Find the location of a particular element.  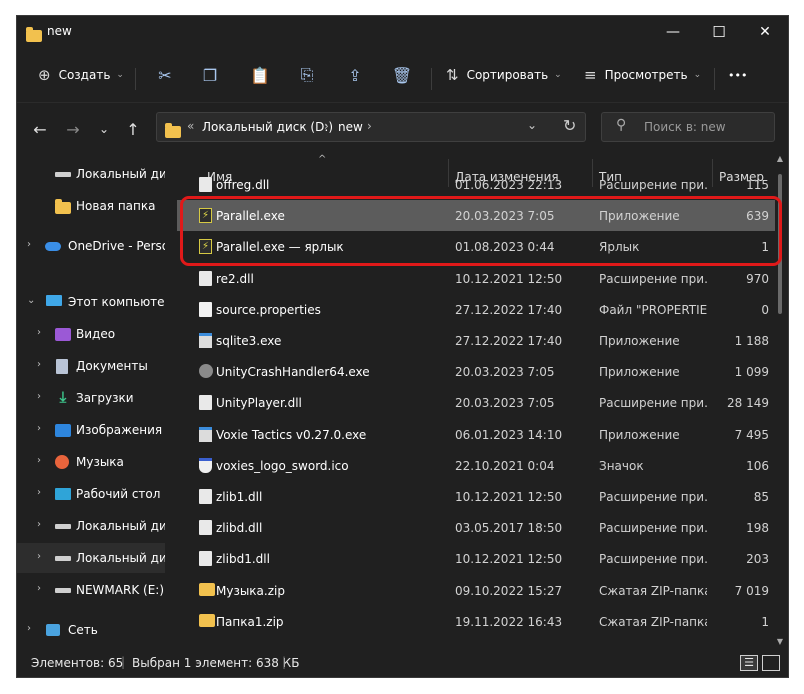

desktop-icon is located at coordinates (63, 494).